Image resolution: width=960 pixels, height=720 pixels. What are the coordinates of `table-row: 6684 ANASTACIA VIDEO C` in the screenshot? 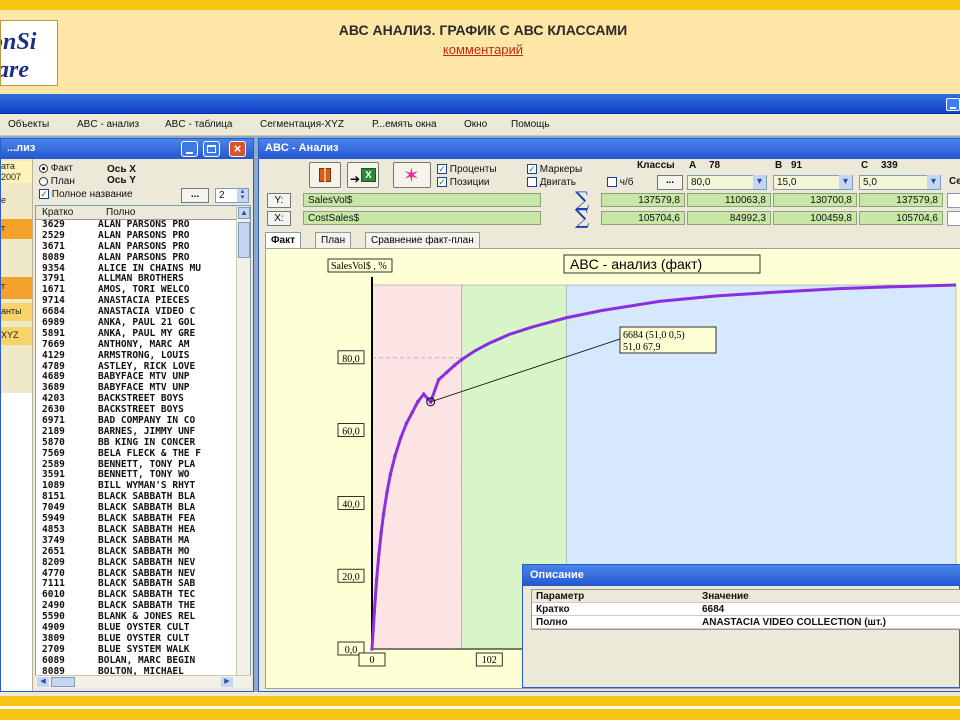 It's located at (136, 312).